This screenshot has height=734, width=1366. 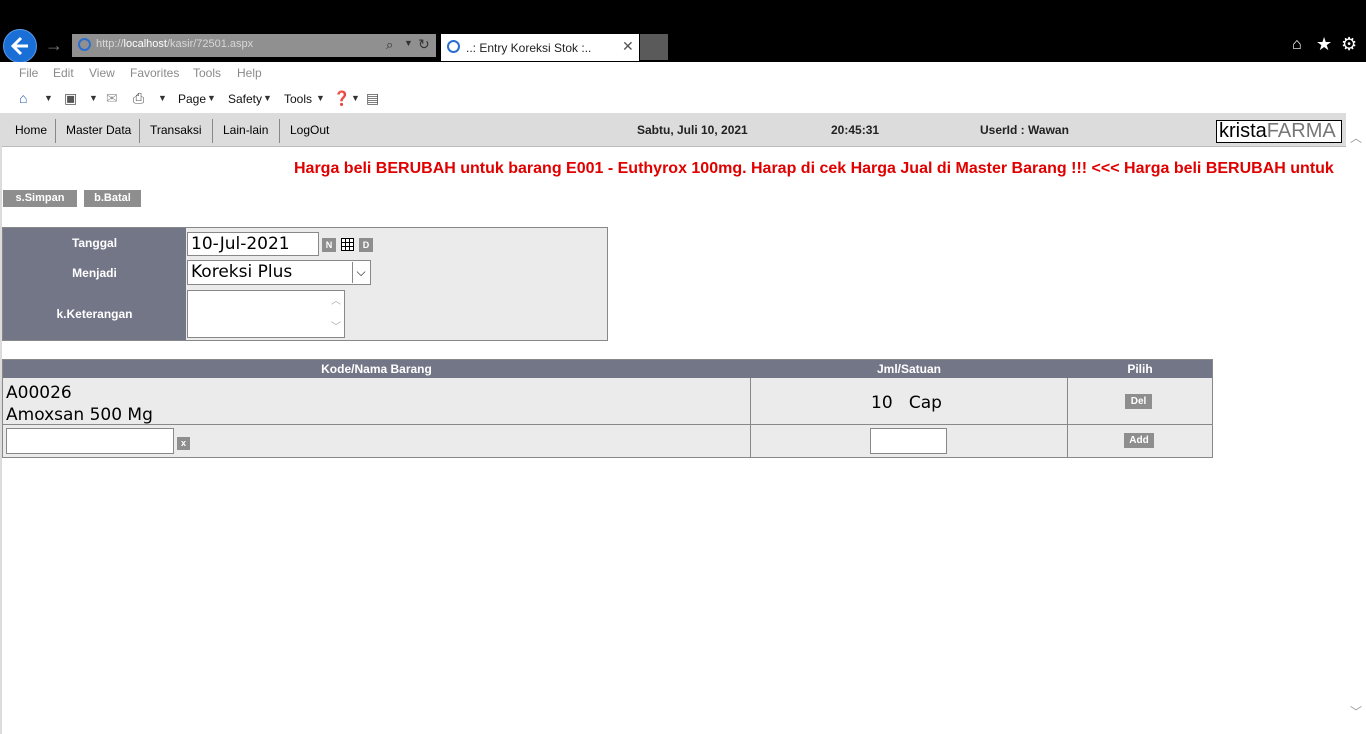 What do you see at coordinates (372, 98) in the screenshot?
I see `research-icon: ▤` at bounding box center [372, 98].